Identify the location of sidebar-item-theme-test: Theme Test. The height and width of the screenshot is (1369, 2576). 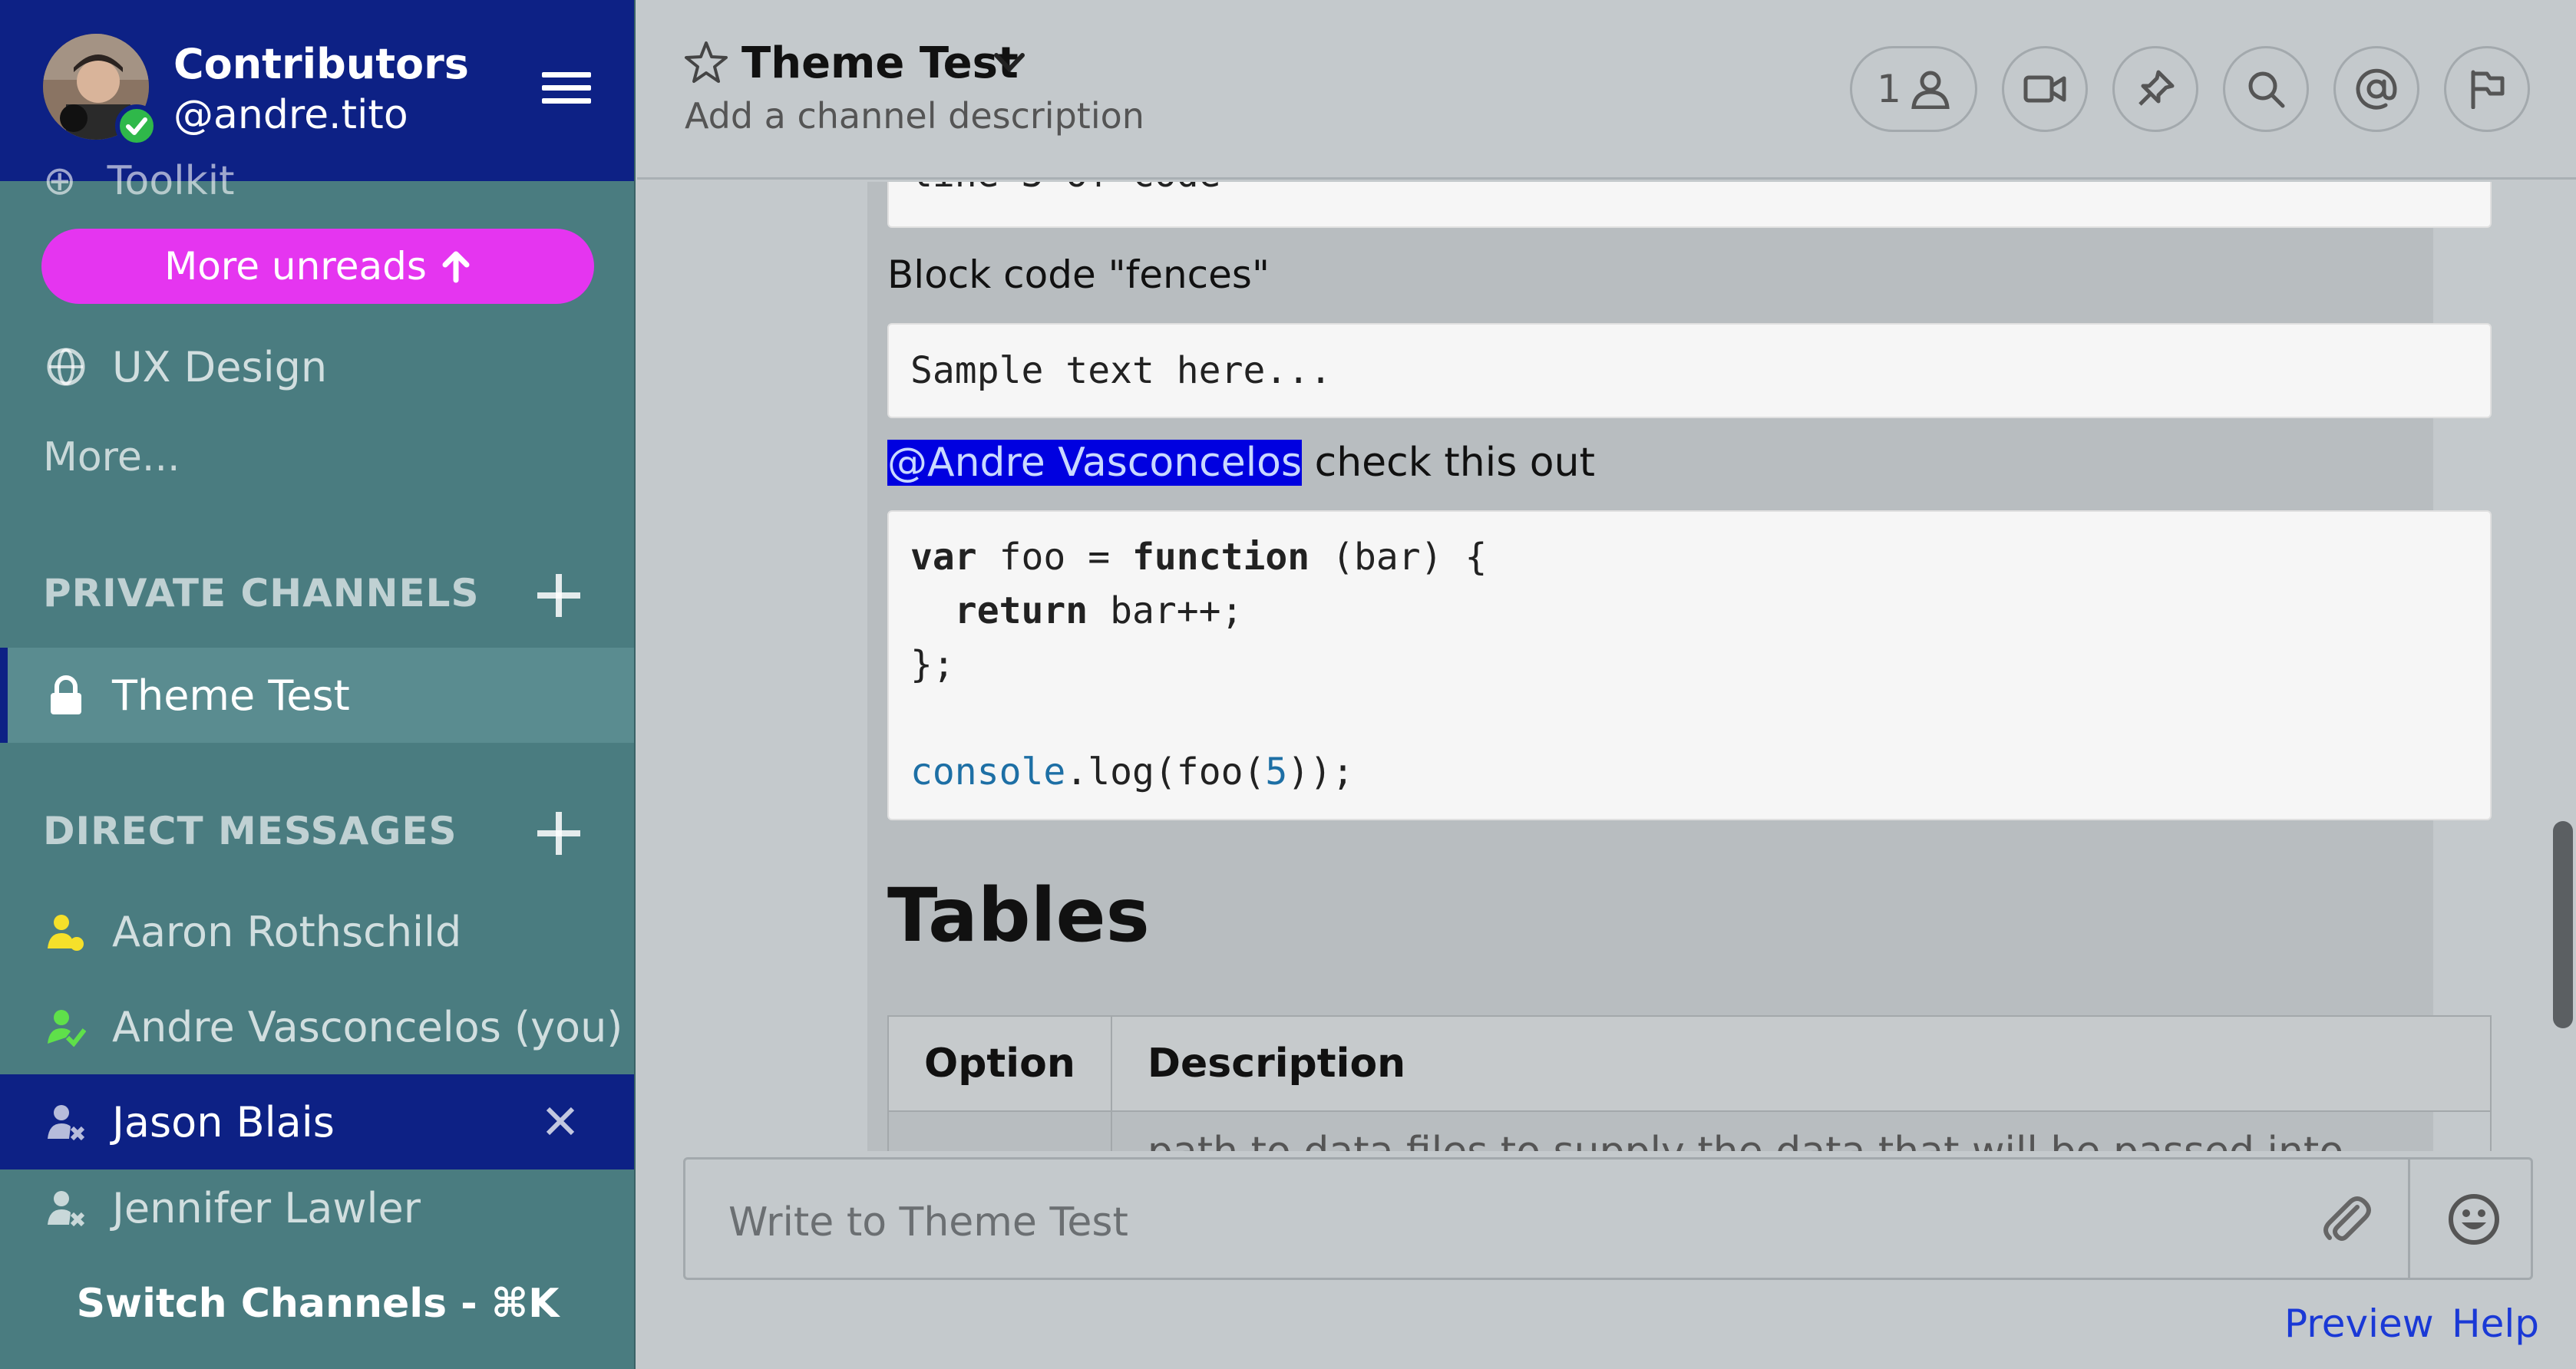
(317, 696).